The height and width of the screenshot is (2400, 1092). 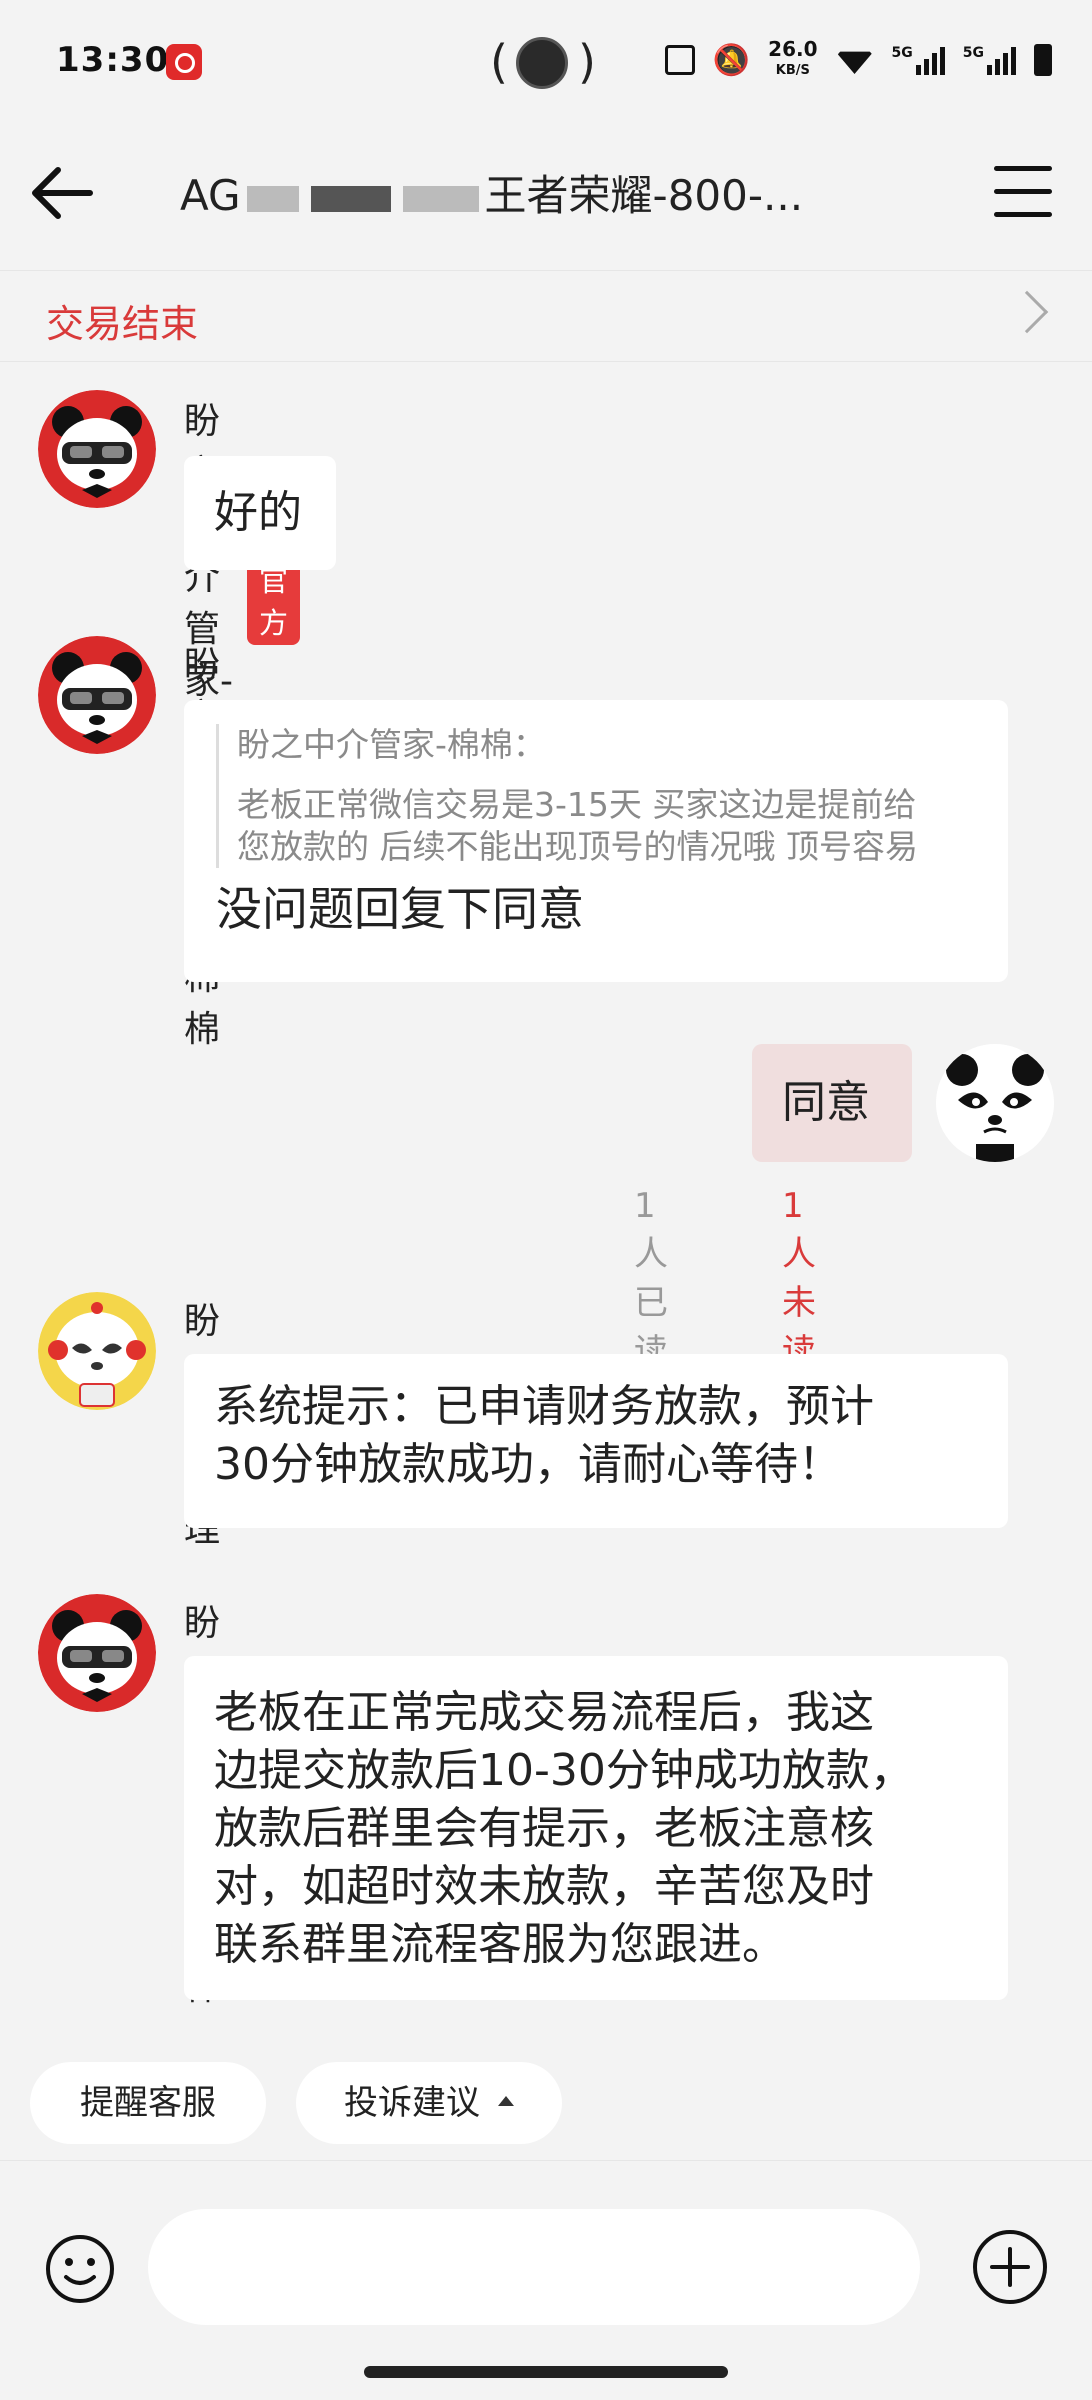 I want to click on quote-text: 您放款的 后续不能出现顶号的情况哦 顶号容易, so click(x=577, y=846).